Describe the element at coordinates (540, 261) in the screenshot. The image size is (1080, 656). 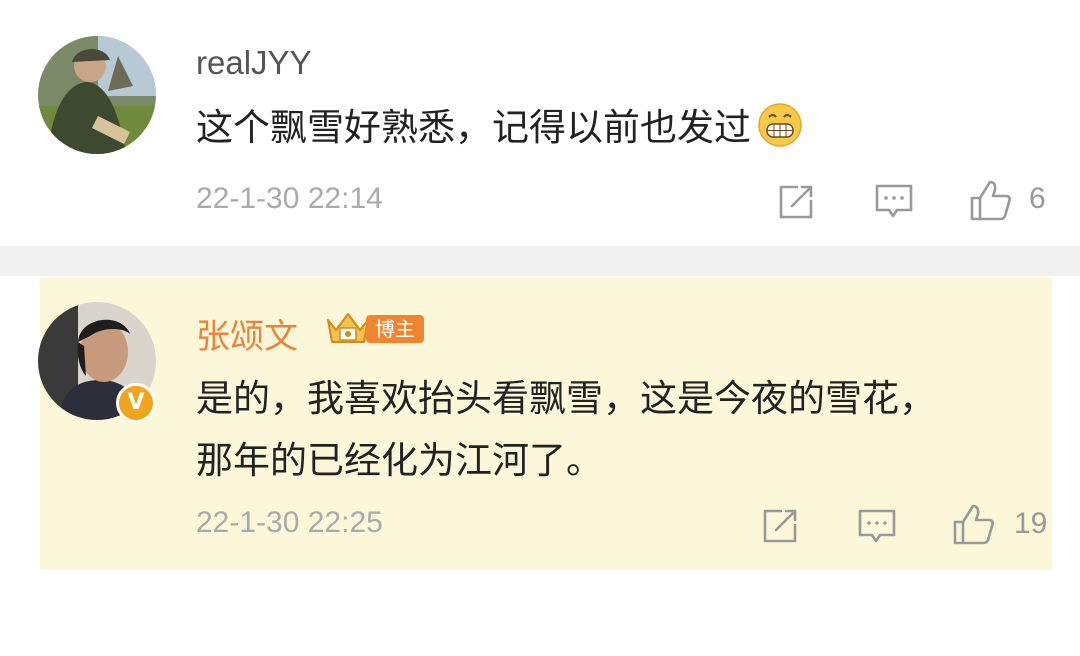
I see `divider` at that location.